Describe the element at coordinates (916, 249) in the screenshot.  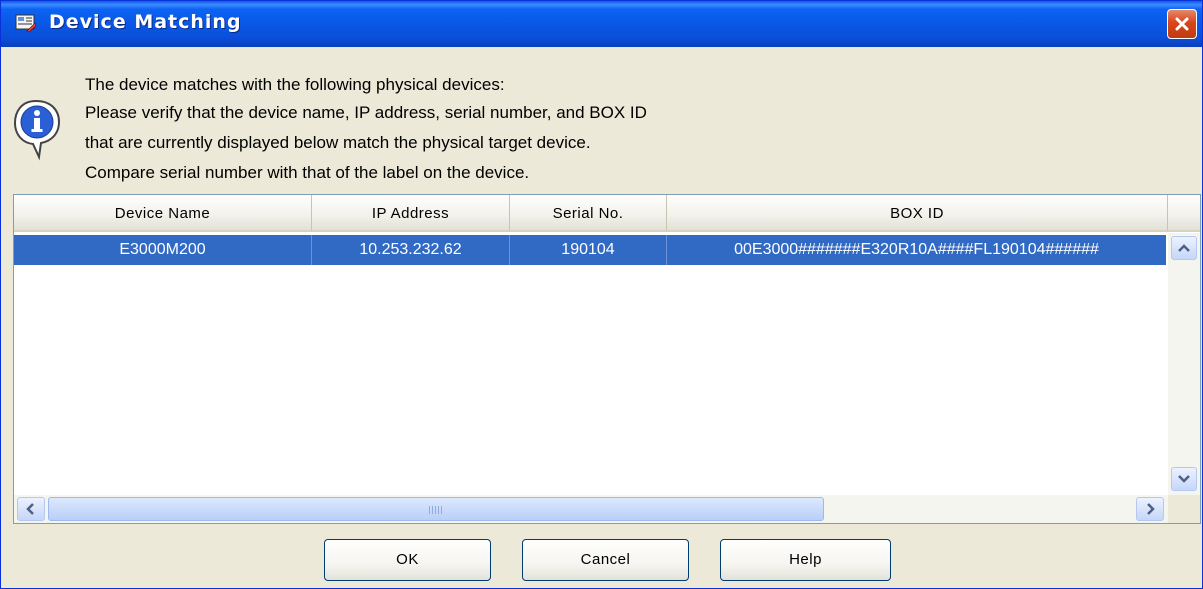
I see `cell-box-id: 00E3000#######E320R10A####FL190104######` at that location.